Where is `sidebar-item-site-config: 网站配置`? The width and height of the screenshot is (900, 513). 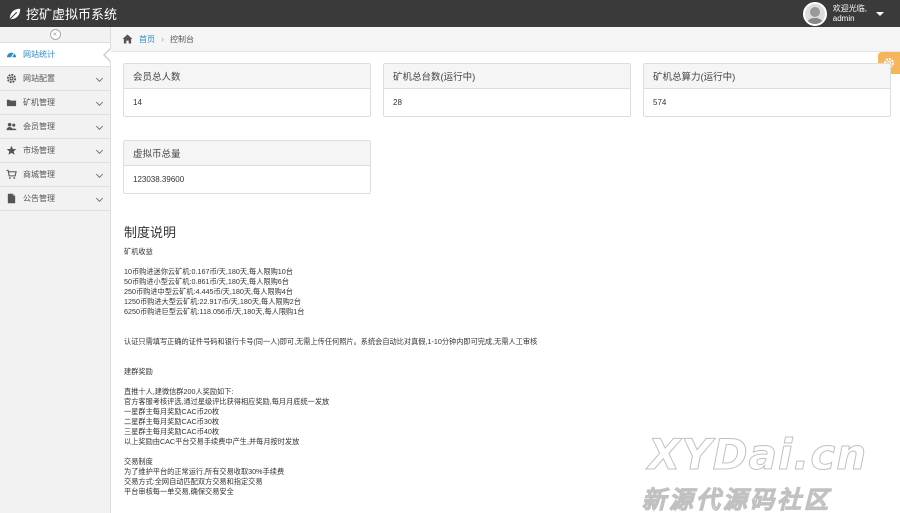 sidebar-item-site-config: 网站配置 is located at coordinates (55, 79).